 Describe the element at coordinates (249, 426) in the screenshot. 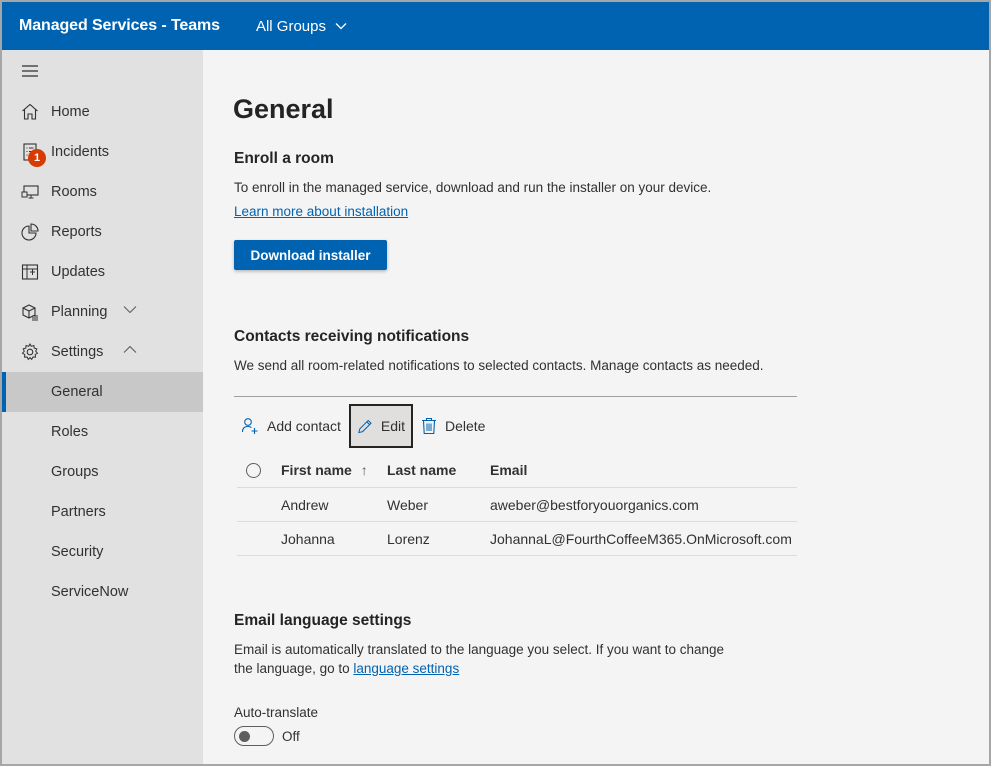

I see `add-person-icon` at that location.